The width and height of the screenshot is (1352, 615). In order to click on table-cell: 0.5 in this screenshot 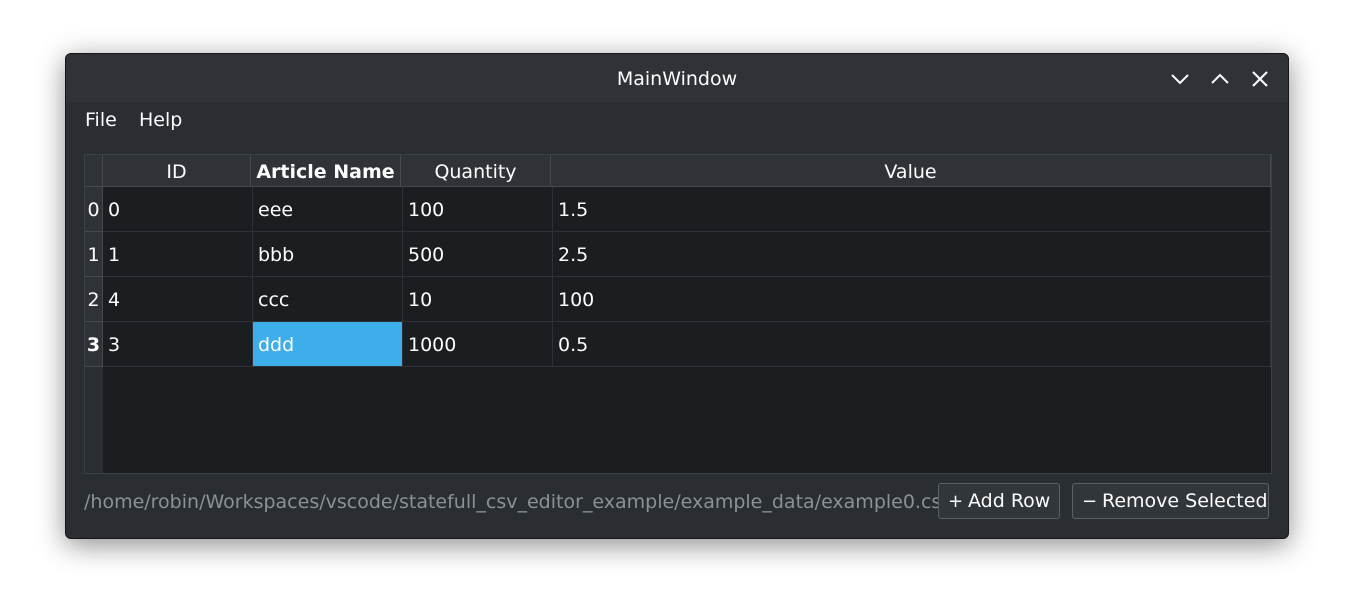, I will do `click(912, 344)`.